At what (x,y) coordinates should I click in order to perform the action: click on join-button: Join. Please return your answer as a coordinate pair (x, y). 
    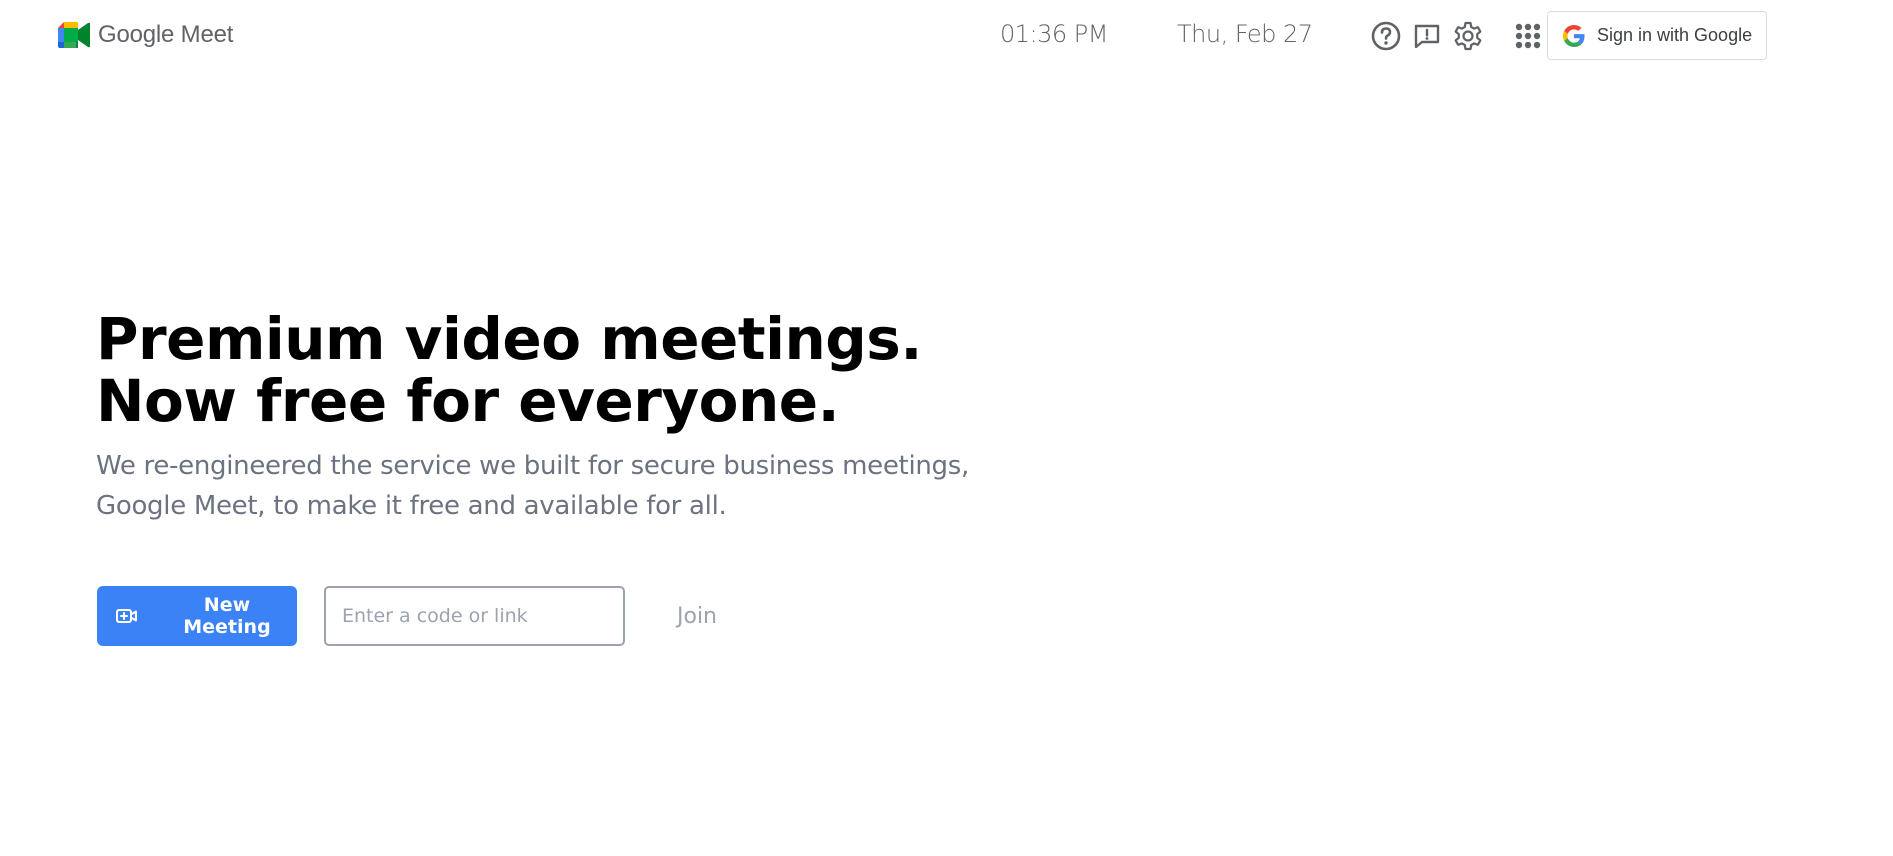
    Looking at the image, I should click on (697, 616).